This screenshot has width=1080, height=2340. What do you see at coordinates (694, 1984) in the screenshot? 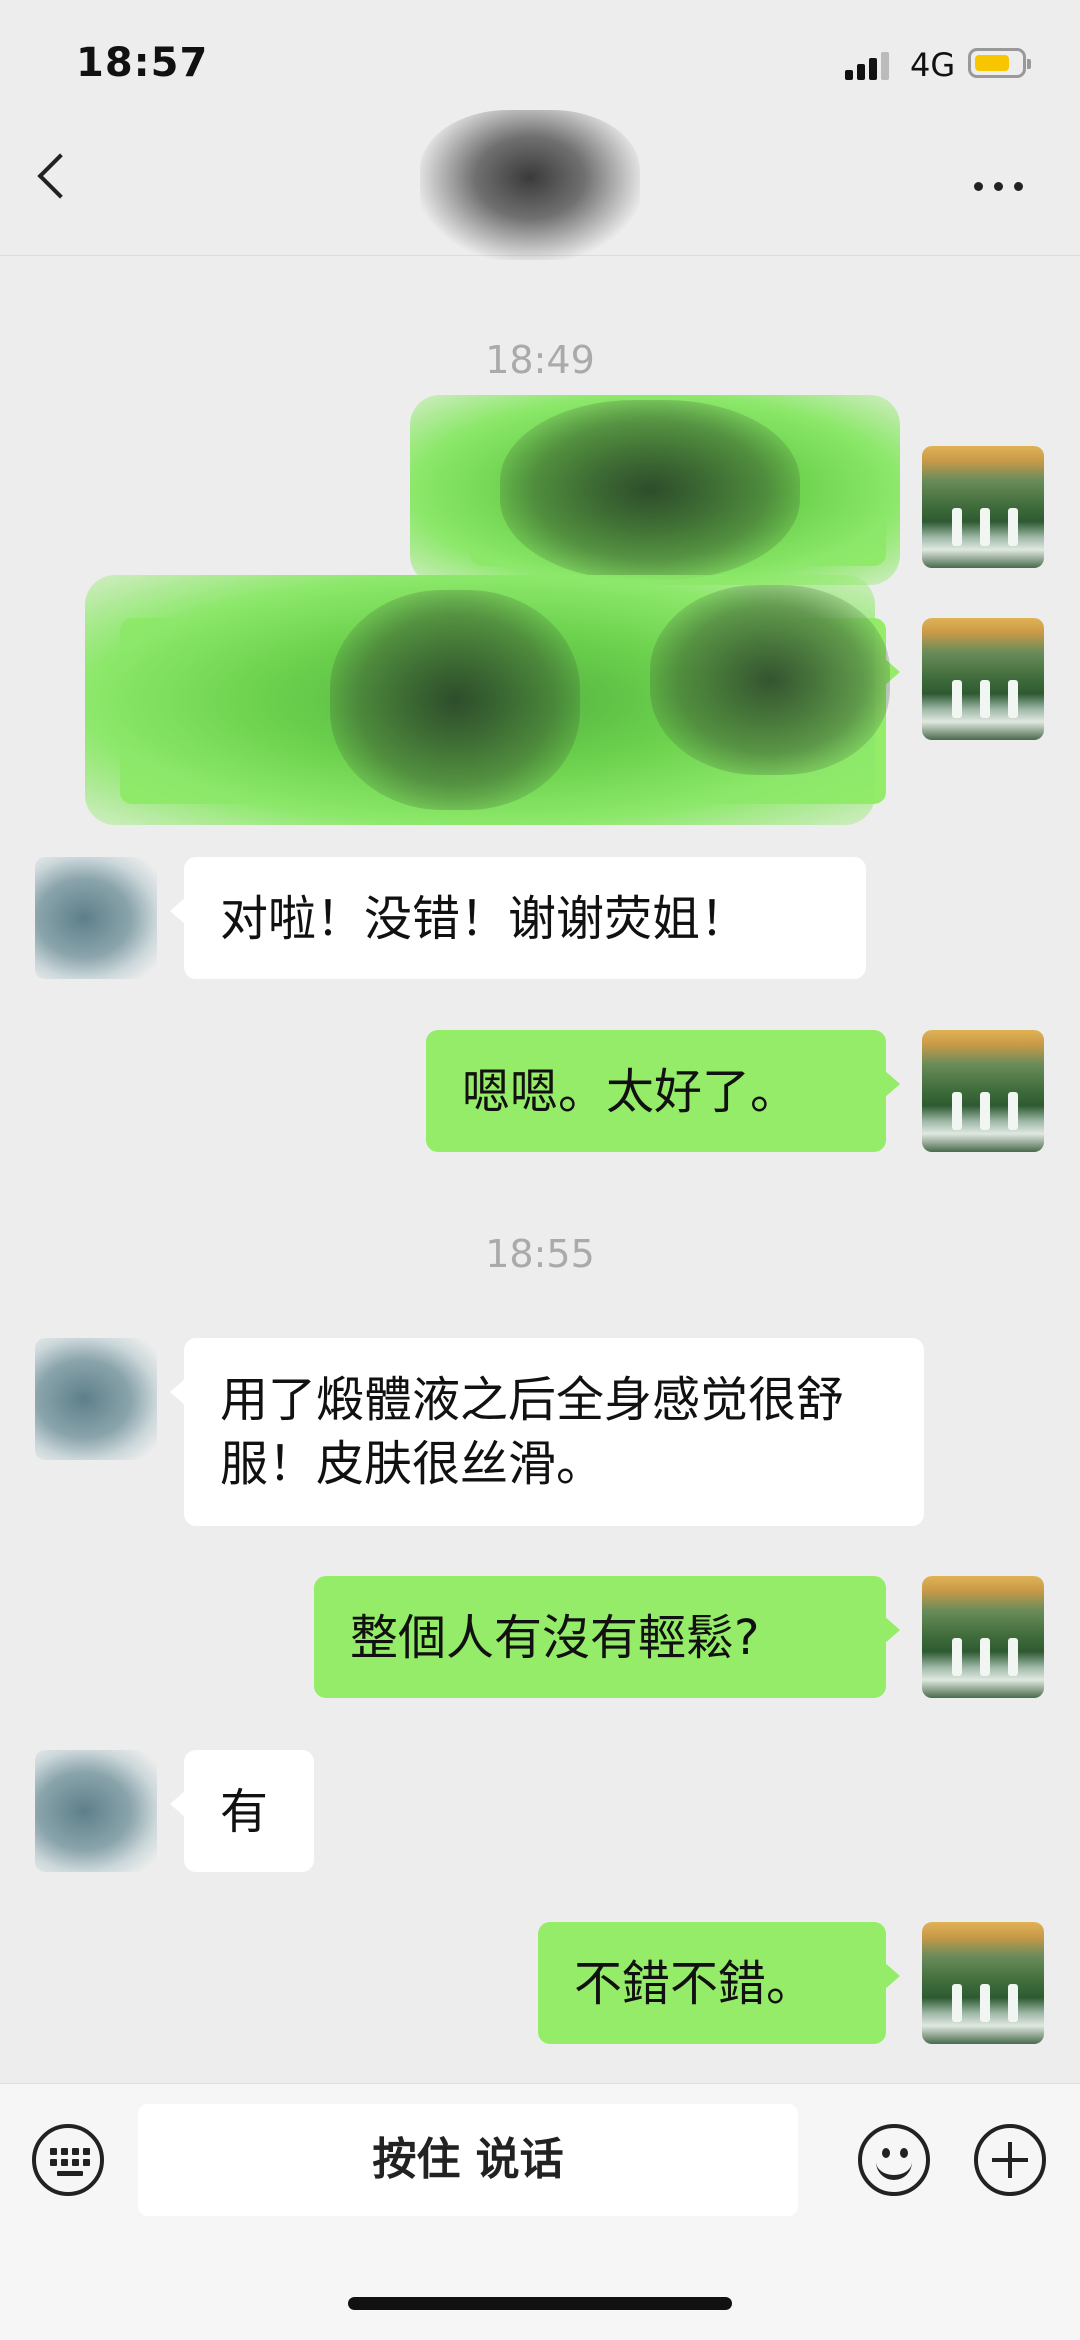
I see `message-text: 不錯不錯。` at bounding box center [694, 1984].